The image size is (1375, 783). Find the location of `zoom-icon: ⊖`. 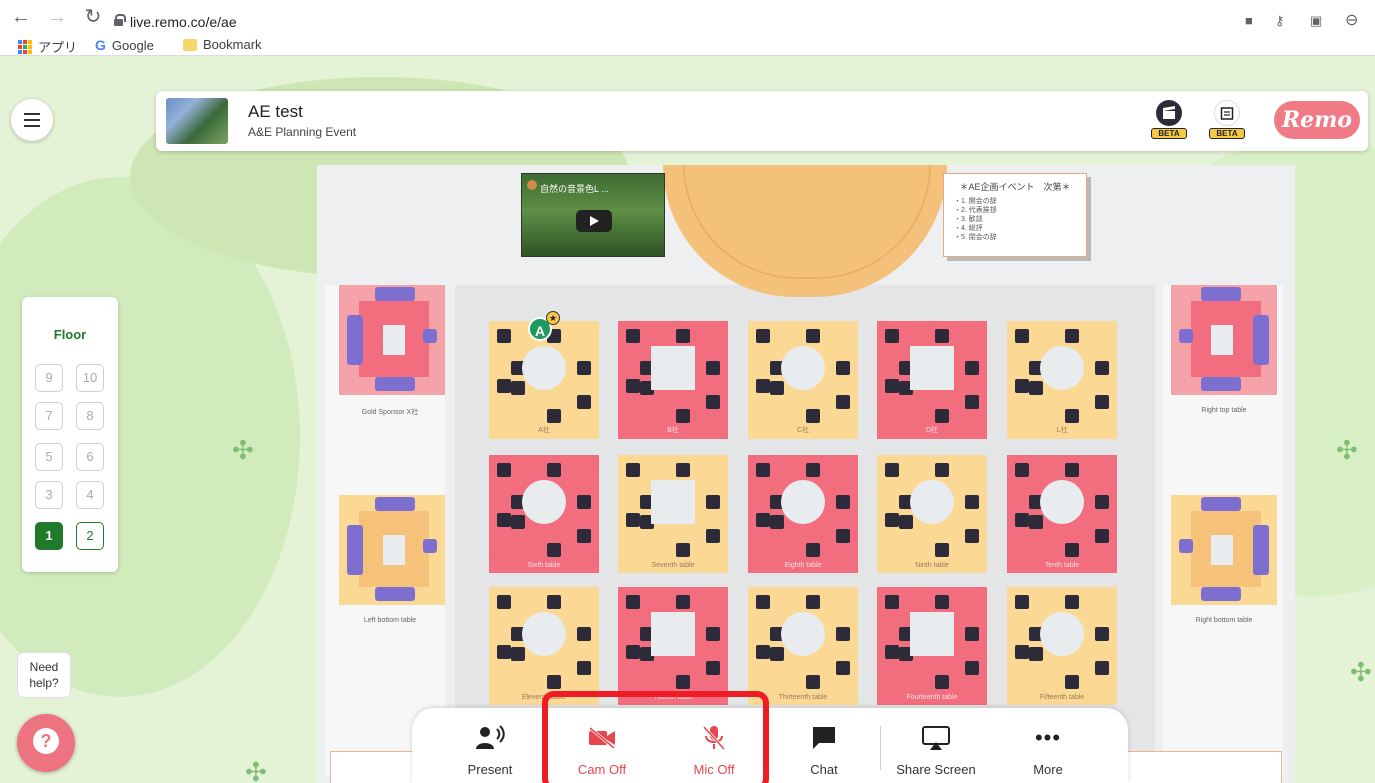

zoom-icon: ⊖ is located at coordinates (1351, 20).